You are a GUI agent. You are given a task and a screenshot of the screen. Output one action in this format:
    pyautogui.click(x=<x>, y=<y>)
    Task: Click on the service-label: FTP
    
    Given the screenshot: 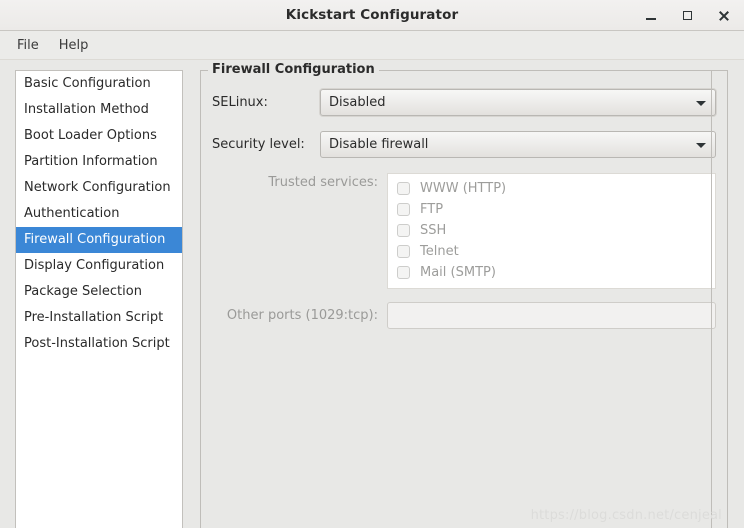 What is the action you would take?
    pyautogui.click(x=432, y=209)
    